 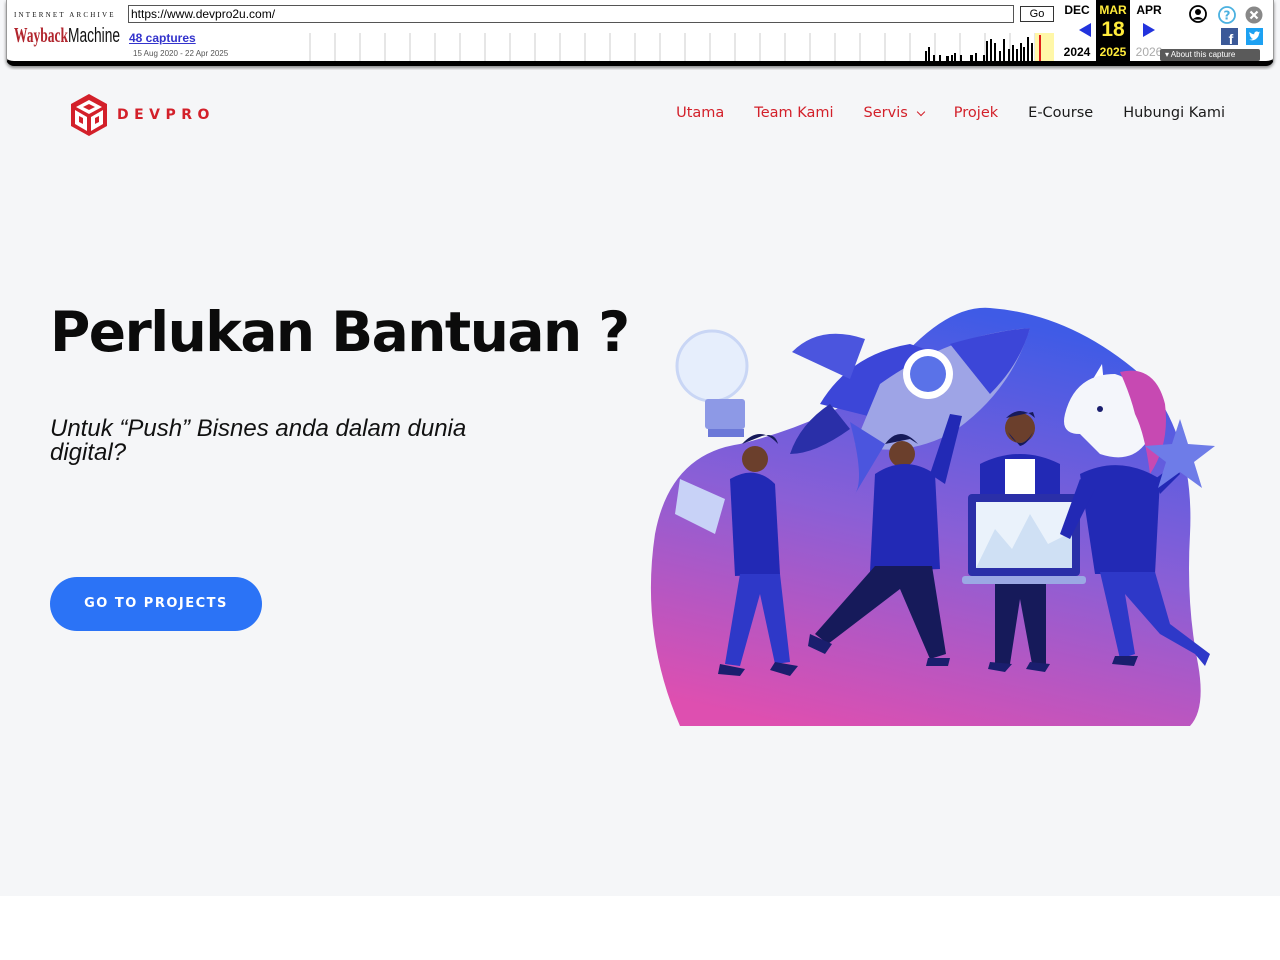 I want to click on wayback-capture-sparkline, so click(x=674, y=47).